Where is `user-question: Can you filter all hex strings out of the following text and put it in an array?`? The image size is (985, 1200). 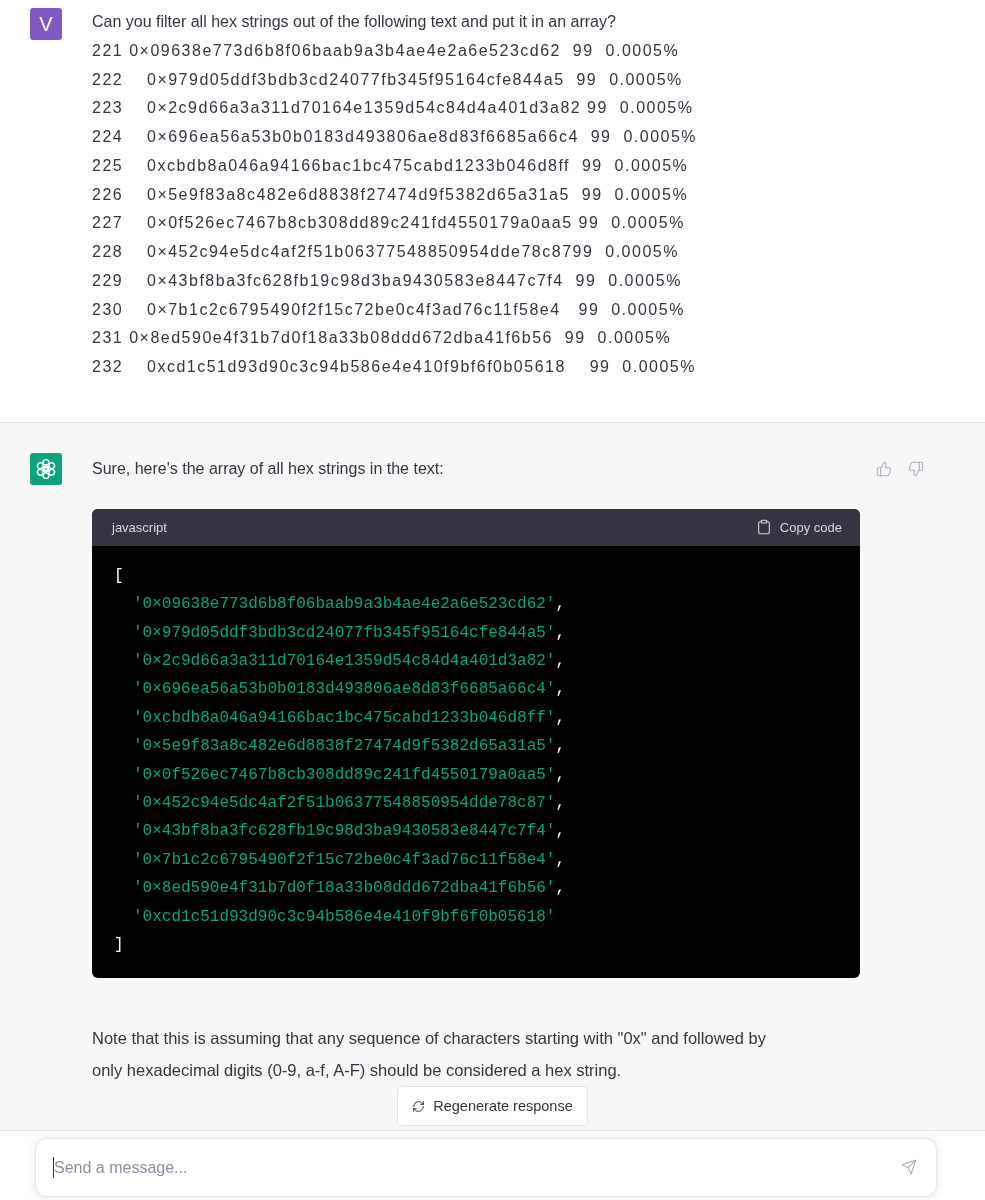
user-question: Can you filter all hex strings out of the following text and put it in an array? is located at coordinates (354, 22).